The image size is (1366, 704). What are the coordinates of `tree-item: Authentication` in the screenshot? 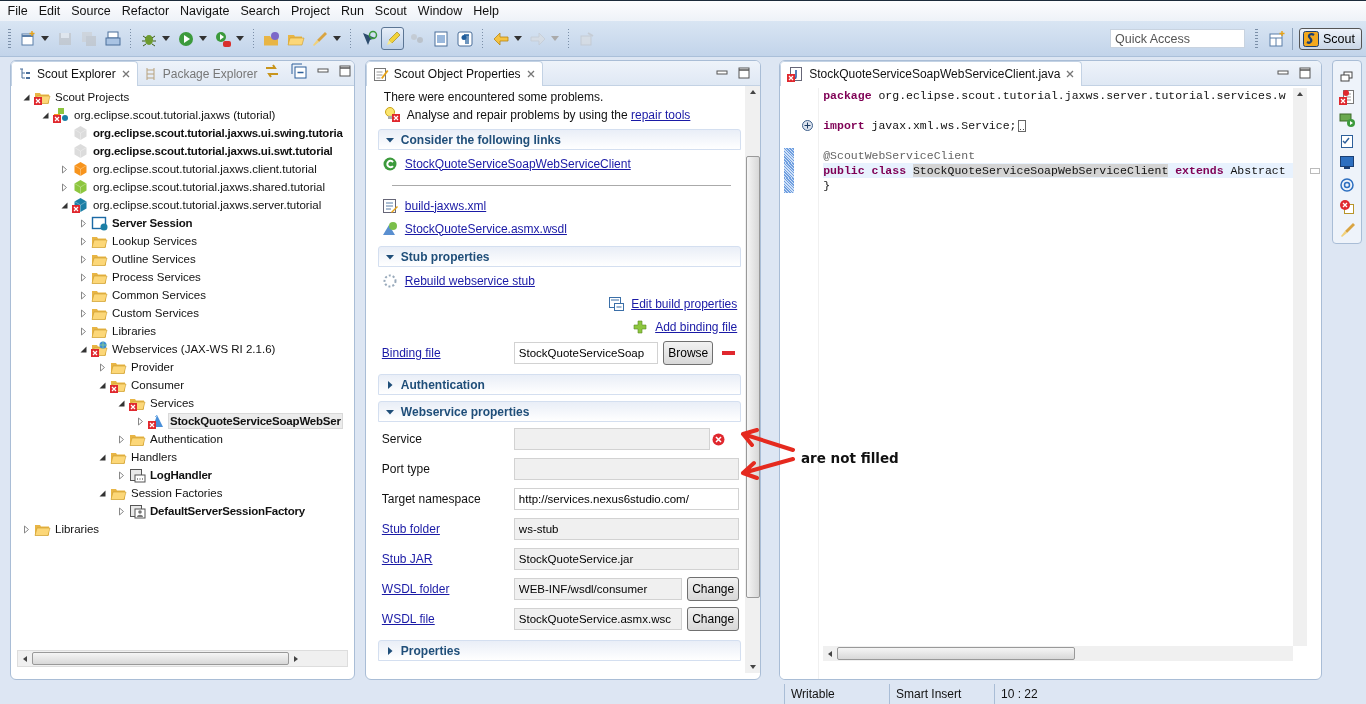 It's located at (186, 439).